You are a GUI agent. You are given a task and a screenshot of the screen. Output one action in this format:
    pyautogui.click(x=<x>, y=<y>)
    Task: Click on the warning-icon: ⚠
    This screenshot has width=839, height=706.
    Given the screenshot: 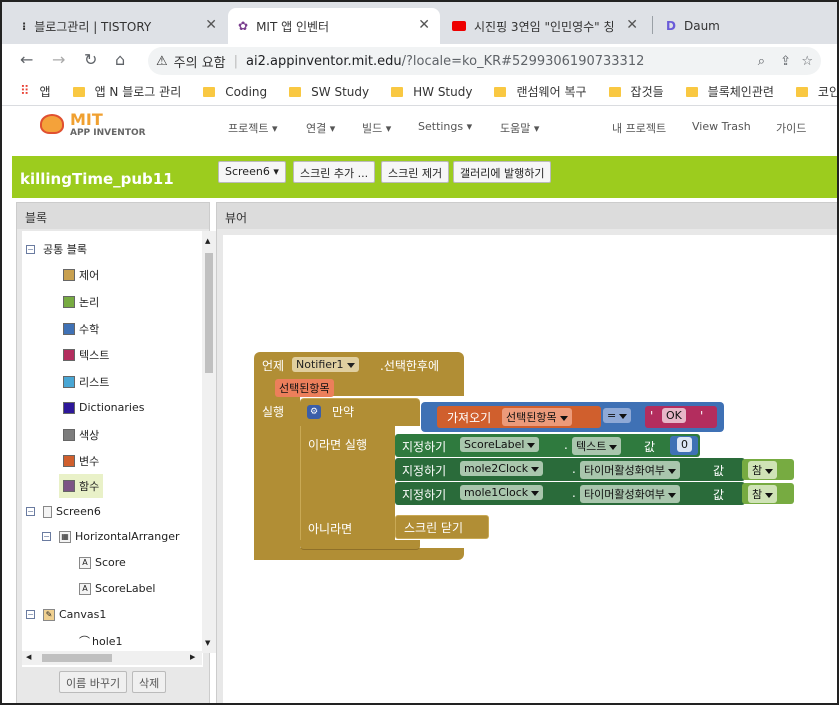 What is the action you would take?
    pyautogui.click(x=162, y=61)
    